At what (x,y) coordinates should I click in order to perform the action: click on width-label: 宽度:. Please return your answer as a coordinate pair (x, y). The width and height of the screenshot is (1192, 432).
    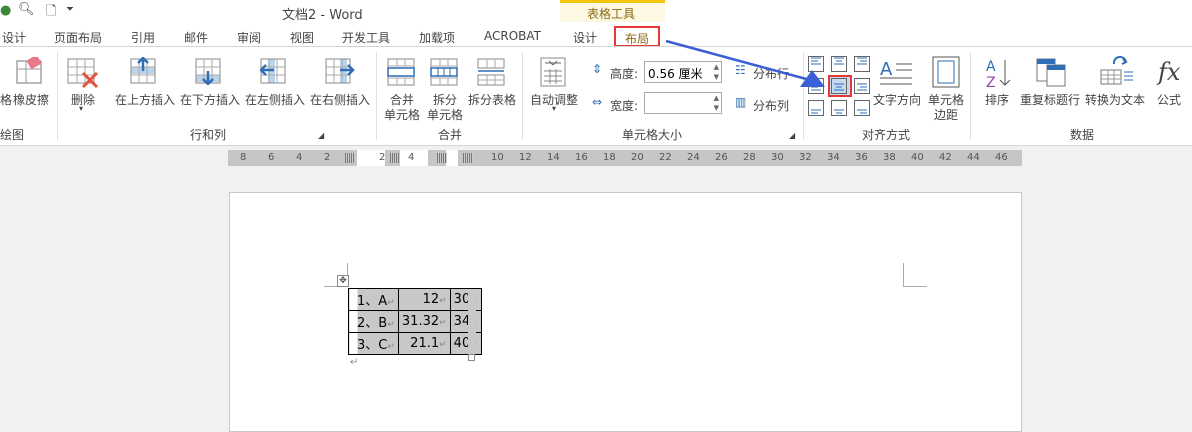
    Looking at the image, I should click on (624, 106).